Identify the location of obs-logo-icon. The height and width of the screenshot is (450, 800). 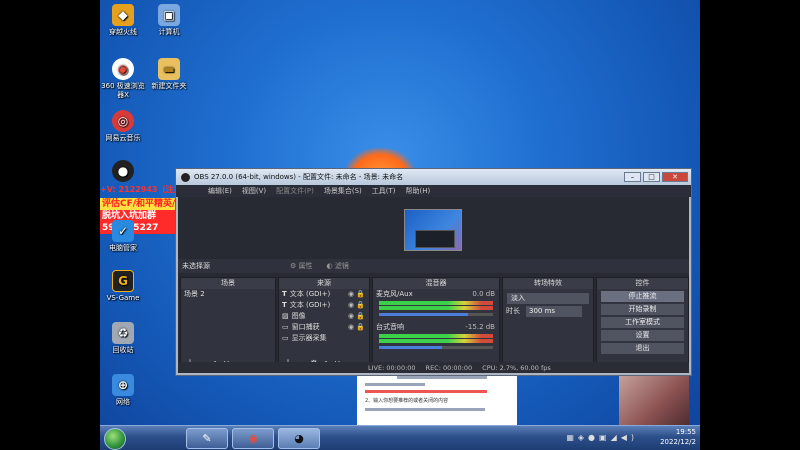
(185, 177).